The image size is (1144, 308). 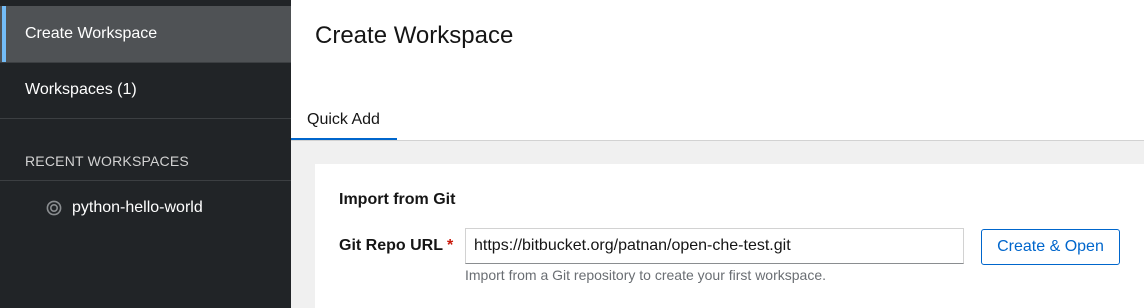 I want to click on create-and-open-button: Create & Open, so click(x=1050, y=247).